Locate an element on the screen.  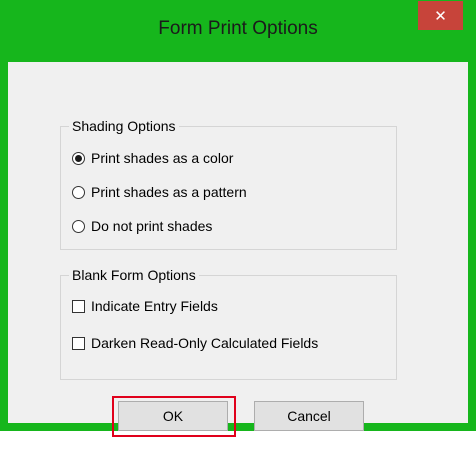
close-icon: ✕ is located at coordinates (440, 16).